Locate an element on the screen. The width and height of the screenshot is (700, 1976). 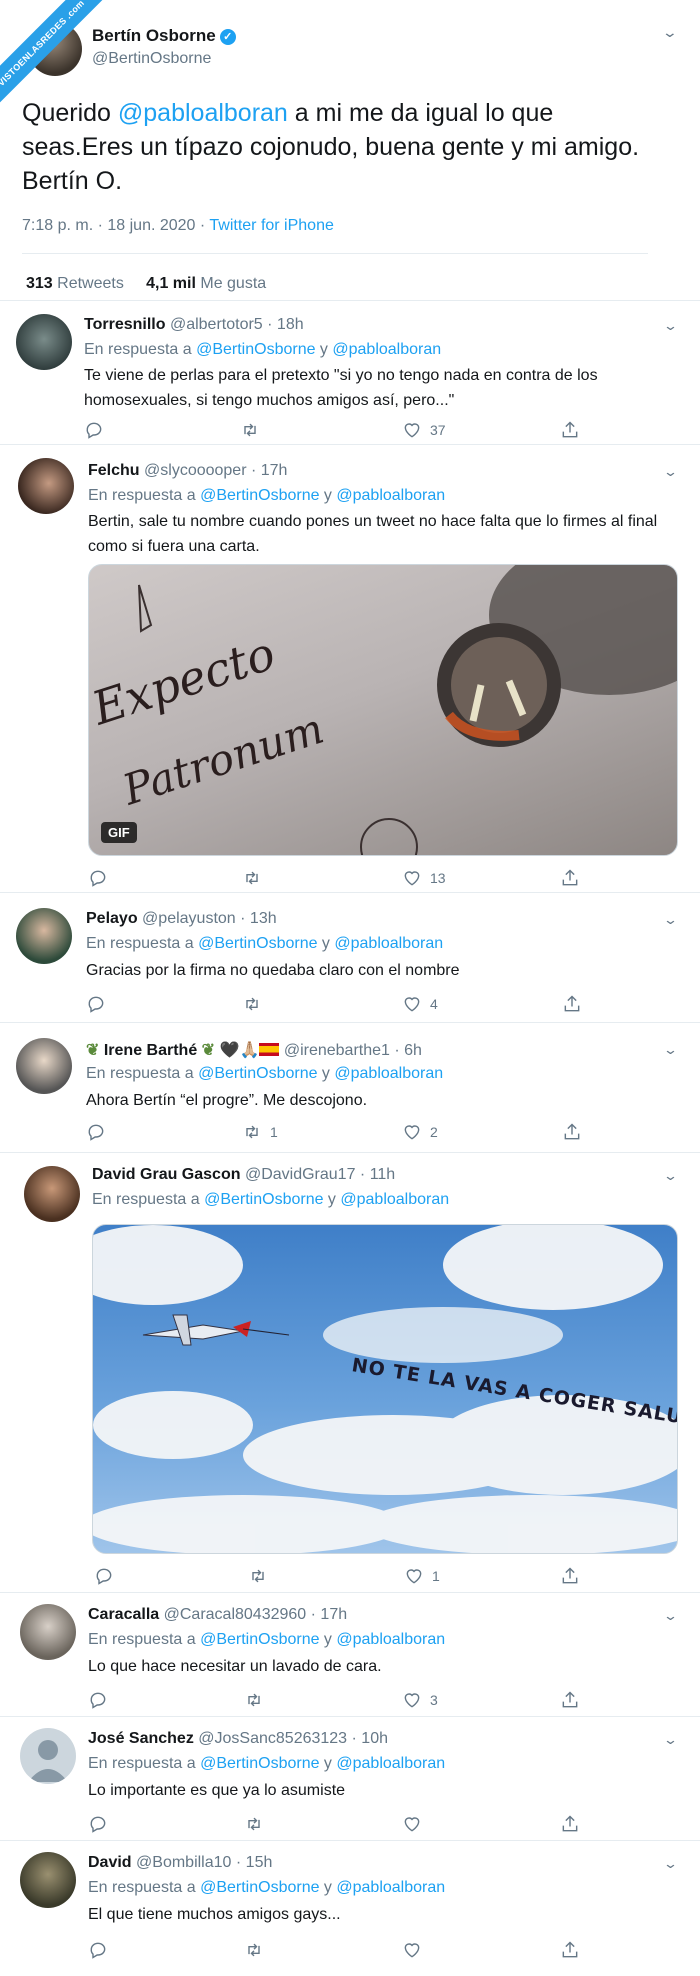
timestamp: · 6h is located at coordinates (408, 1050).